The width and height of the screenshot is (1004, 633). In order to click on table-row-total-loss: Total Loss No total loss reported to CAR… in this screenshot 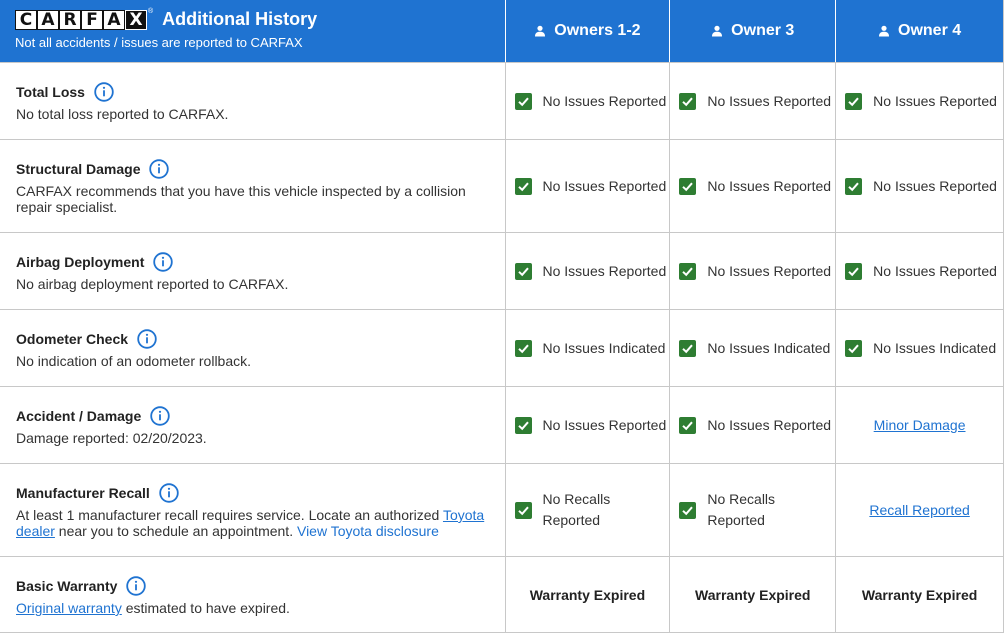, I will do `click(501, 100)`.